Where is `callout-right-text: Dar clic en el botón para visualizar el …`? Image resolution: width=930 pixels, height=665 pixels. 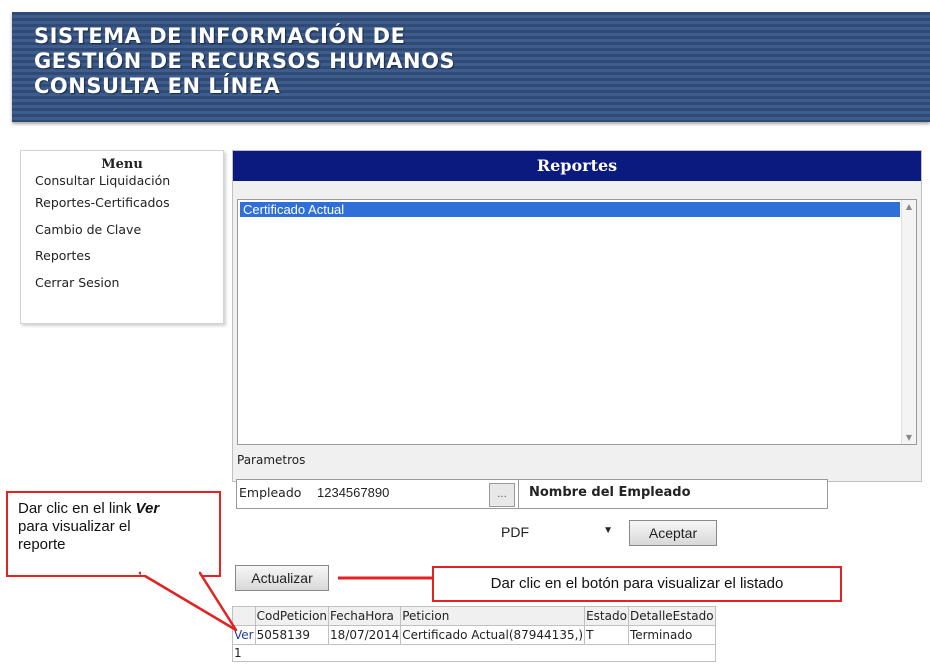 callout-right-text: Dar clic en el botón para visualizar el … is located at coordinates (637, 583).